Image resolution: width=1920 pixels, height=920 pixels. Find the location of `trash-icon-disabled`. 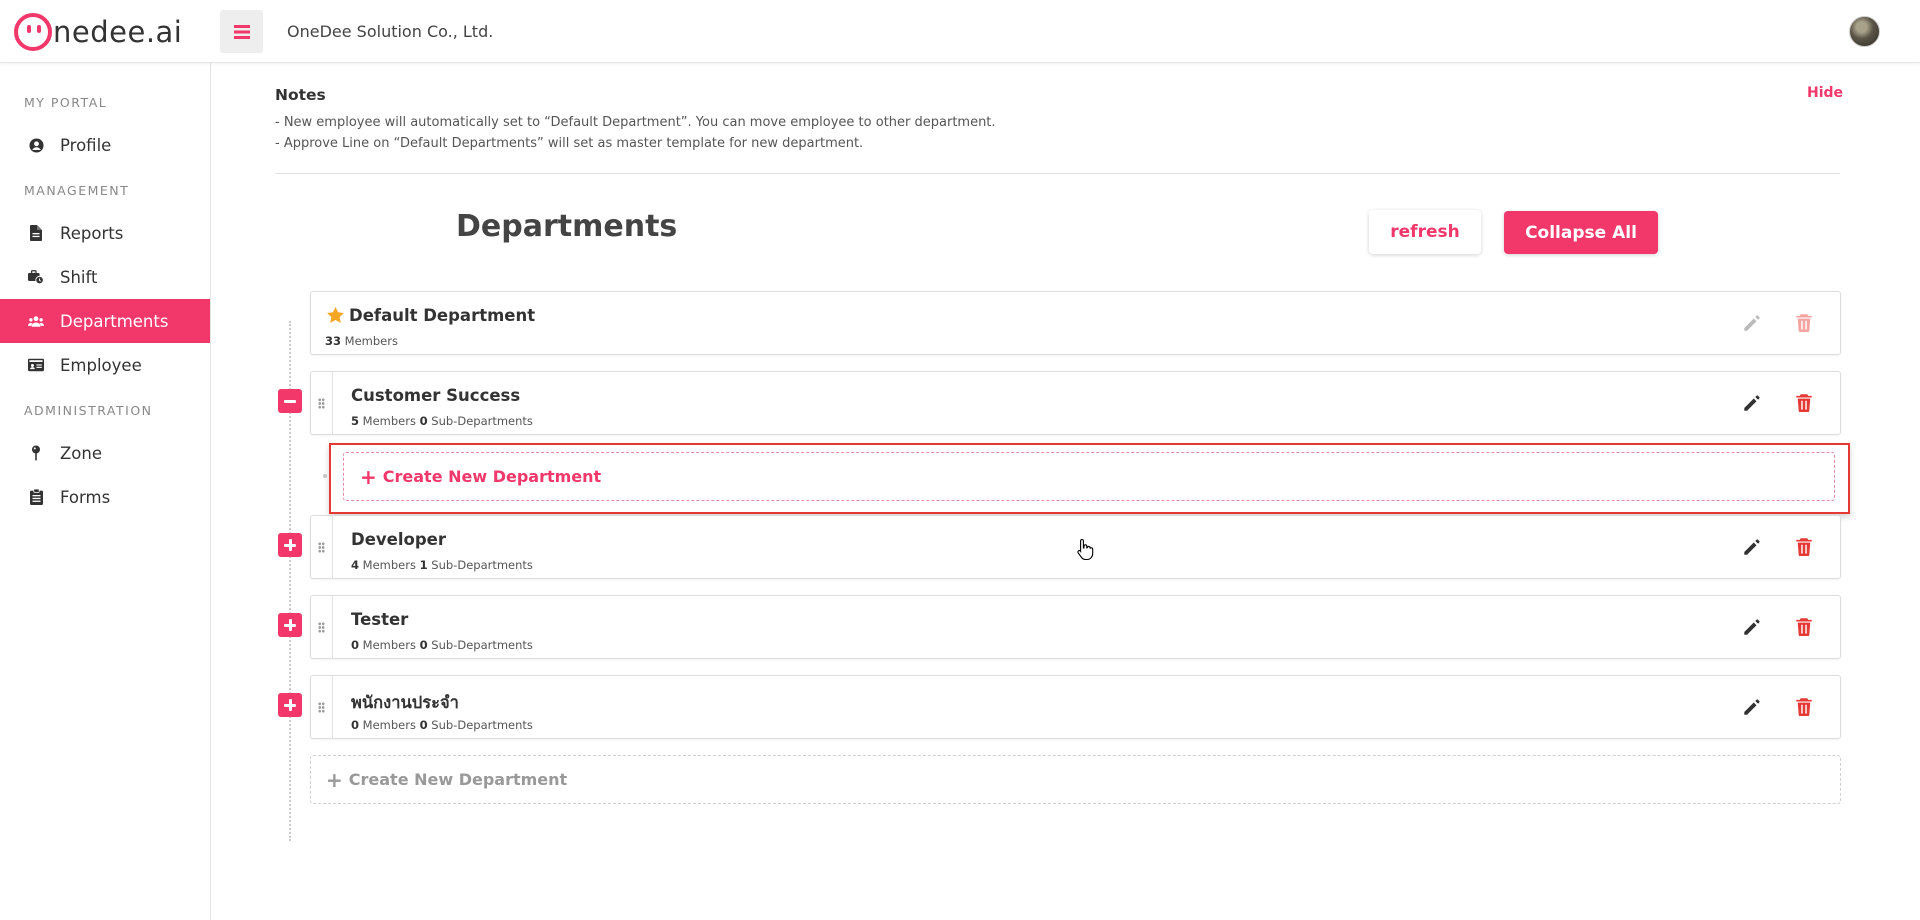

trash-icon-disabled is located at coordinates (1804, 323).